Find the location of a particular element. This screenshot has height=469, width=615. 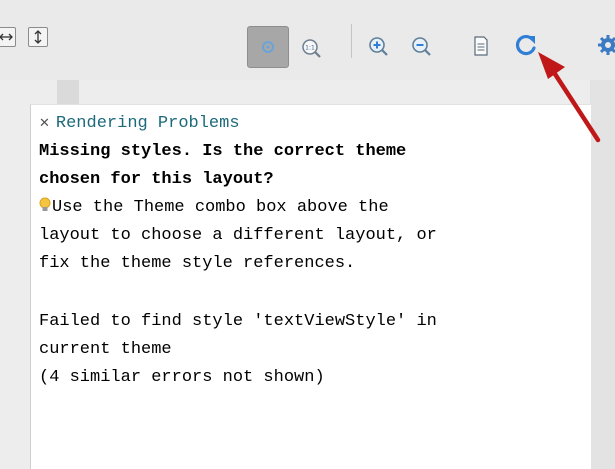

hint-text-line1: Use the Theme combo box above the is located at coordinates (220, 207).